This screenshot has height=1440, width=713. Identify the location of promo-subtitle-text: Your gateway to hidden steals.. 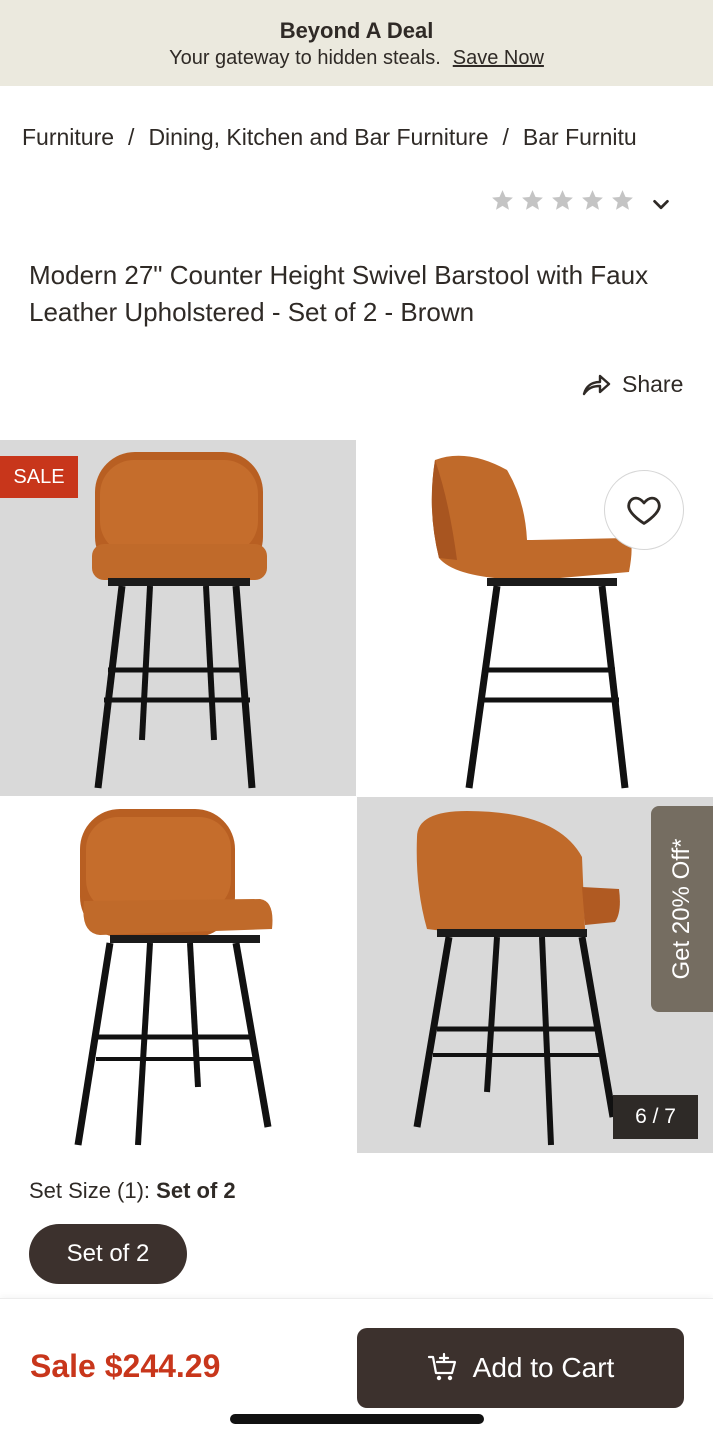
(305, 58).